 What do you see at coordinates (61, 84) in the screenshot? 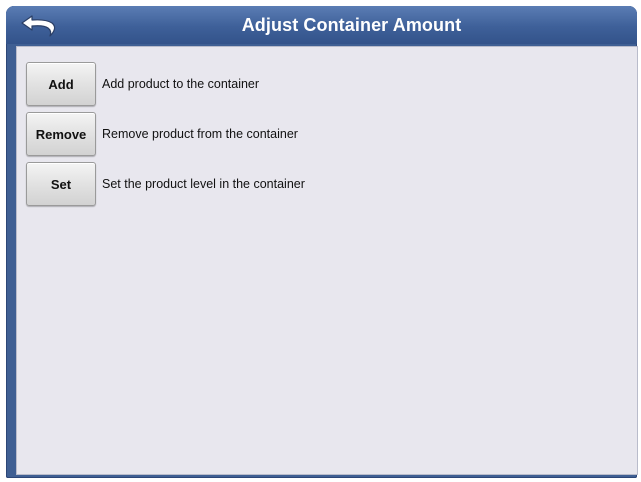
I see `add-button: Add` at bounding box center [61, 84].